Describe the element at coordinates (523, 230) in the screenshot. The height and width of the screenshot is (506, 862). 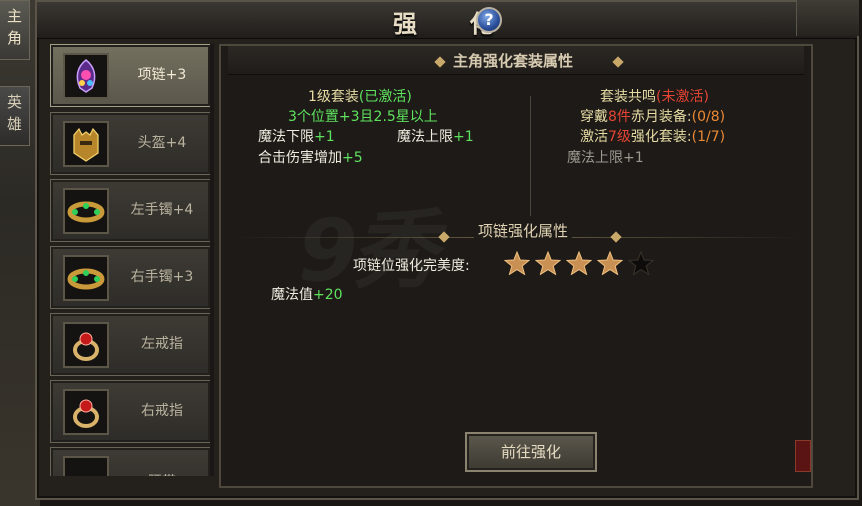
I see `section-title: 项链强化属性` at that location.